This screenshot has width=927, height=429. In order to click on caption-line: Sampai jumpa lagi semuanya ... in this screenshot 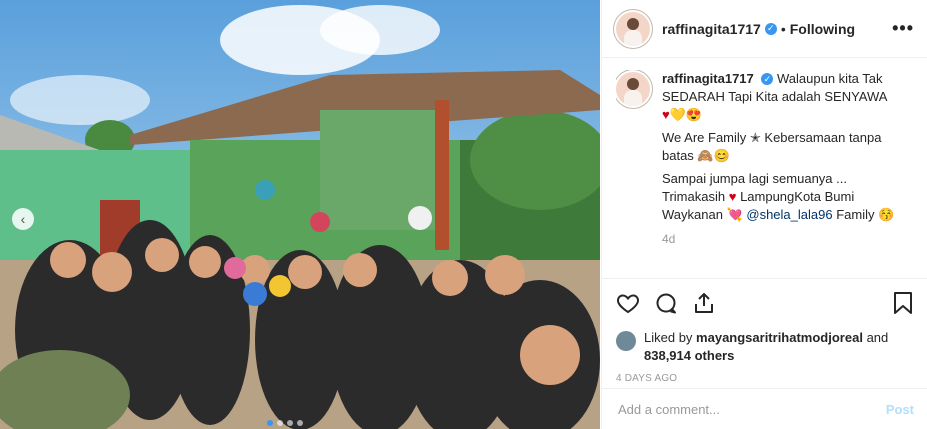, I will do `click(754, 178)`.